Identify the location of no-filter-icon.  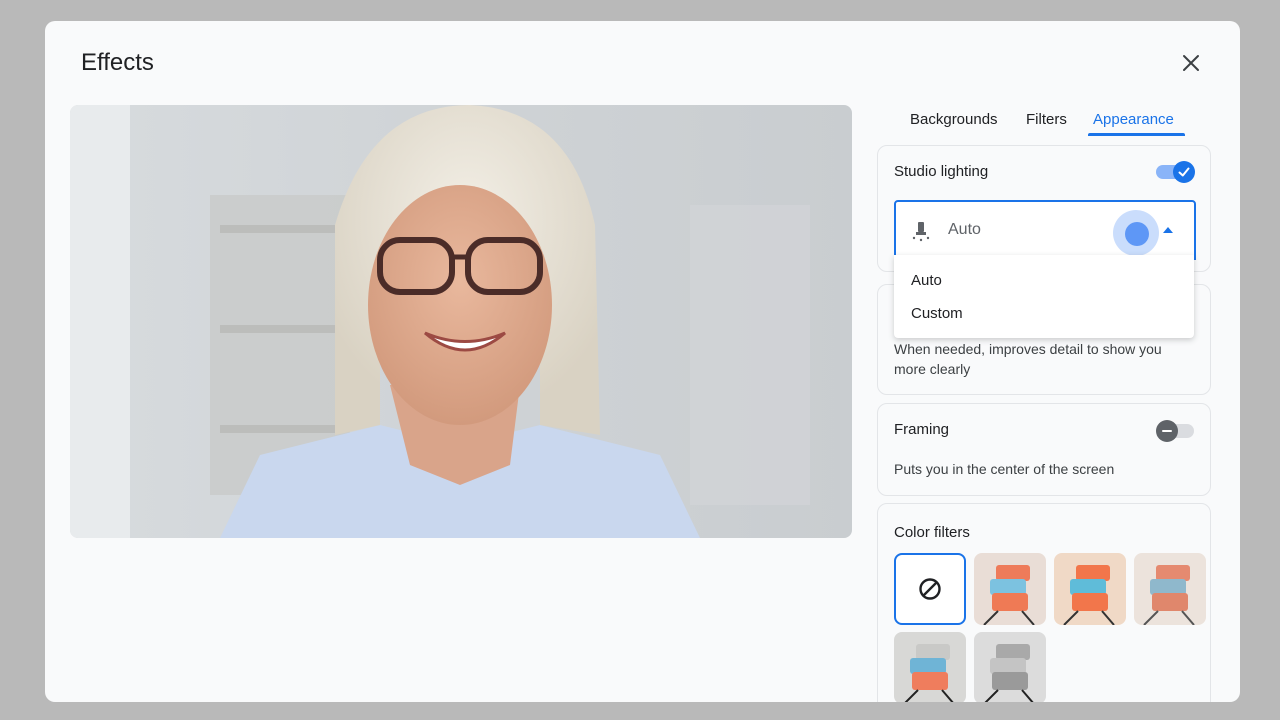
(930, 589).